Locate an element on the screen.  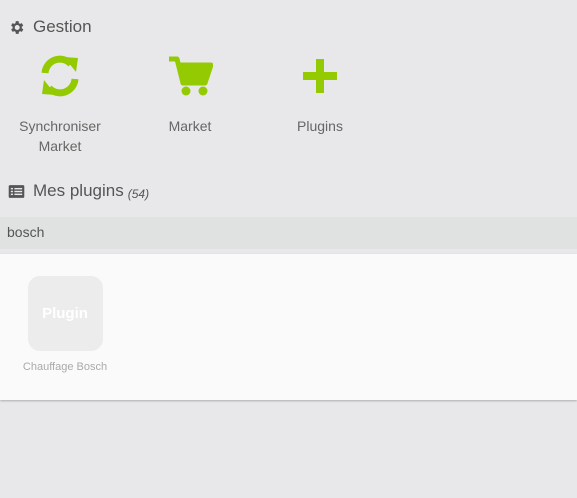
market-label: Market is located at coordinates (190, 126).